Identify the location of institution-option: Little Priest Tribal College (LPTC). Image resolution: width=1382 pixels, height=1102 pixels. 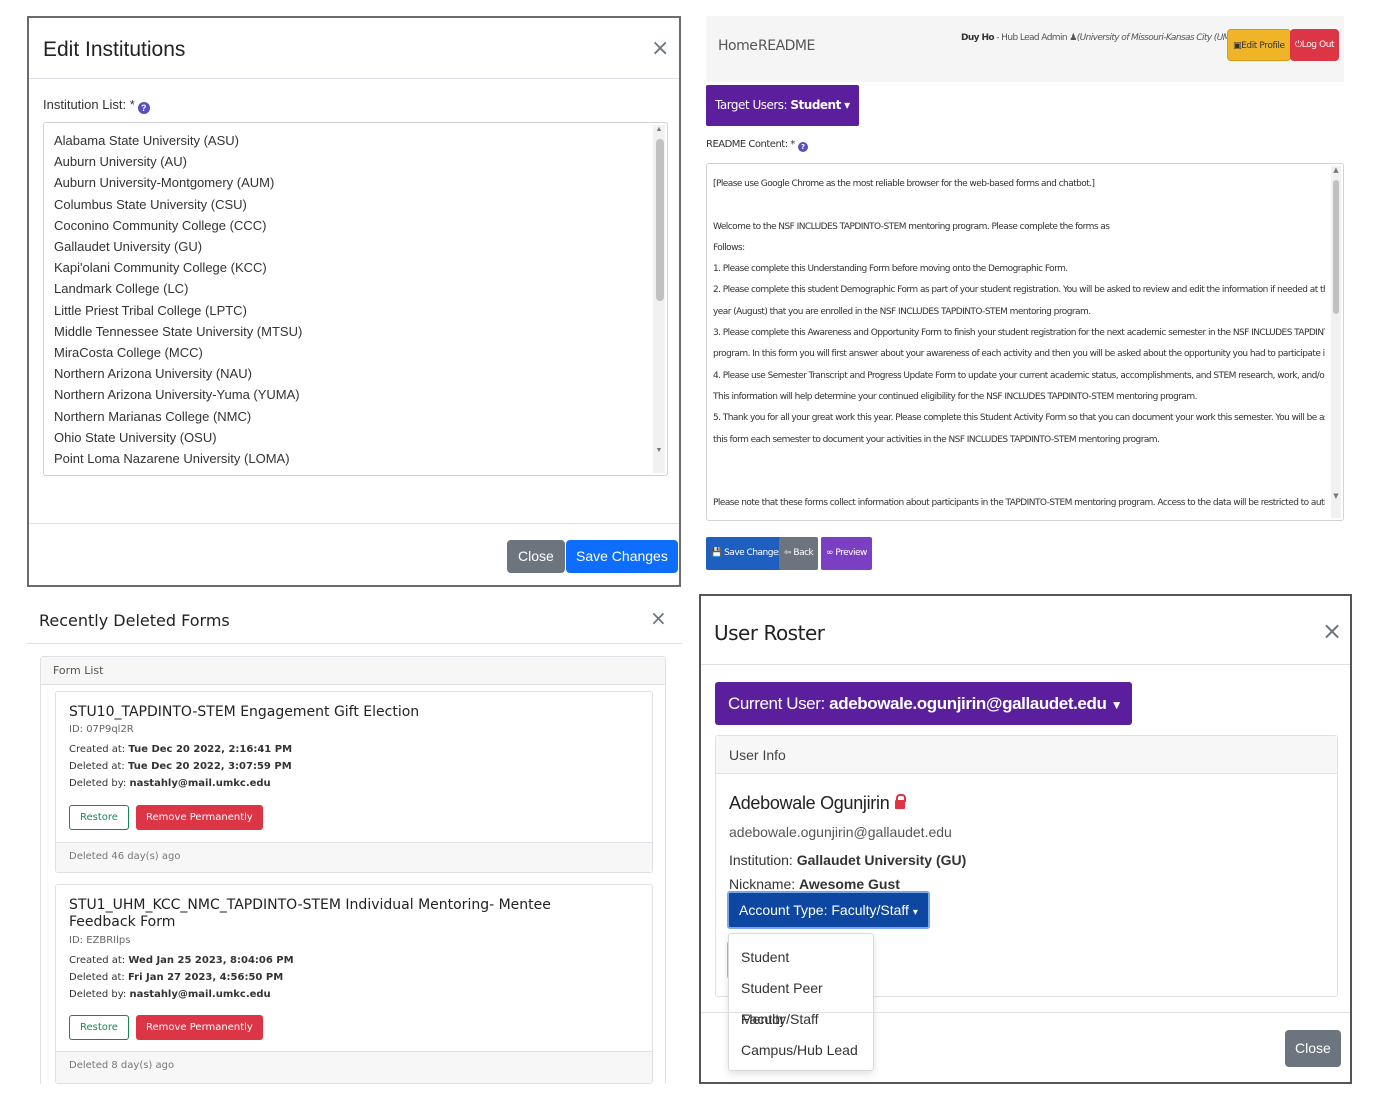
(360, 310).